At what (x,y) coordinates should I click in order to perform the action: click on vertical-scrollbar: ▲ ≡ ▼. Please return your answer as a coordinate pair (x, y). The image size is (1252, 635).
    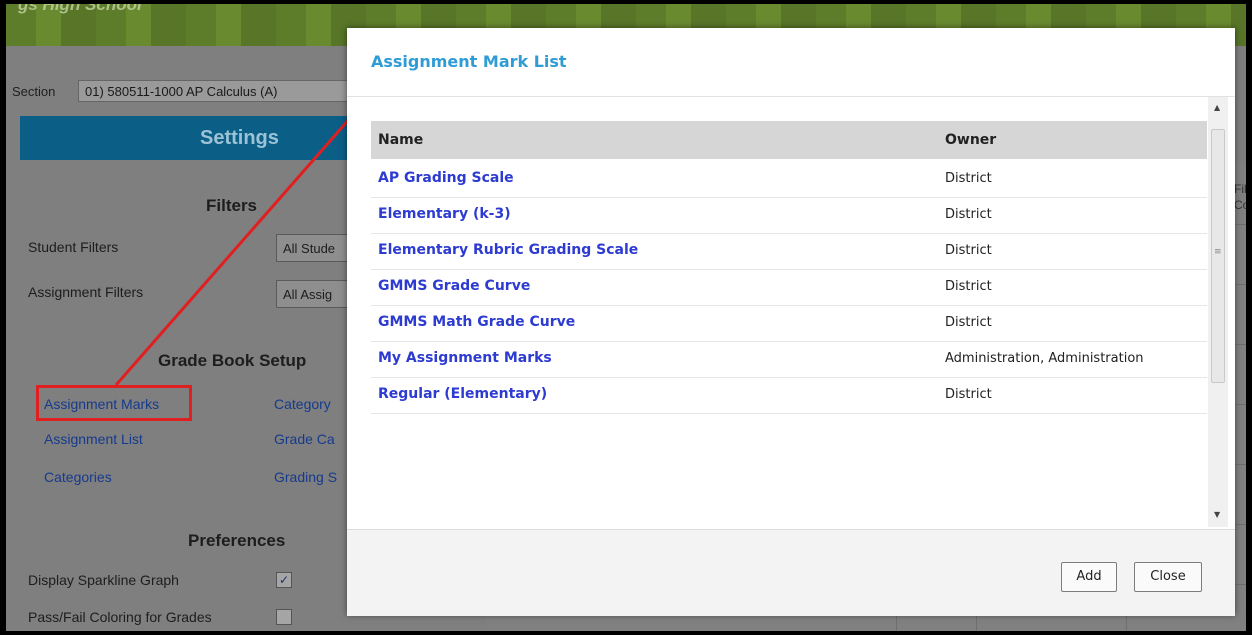
    Looking at the image, I should click on (1218, 312).